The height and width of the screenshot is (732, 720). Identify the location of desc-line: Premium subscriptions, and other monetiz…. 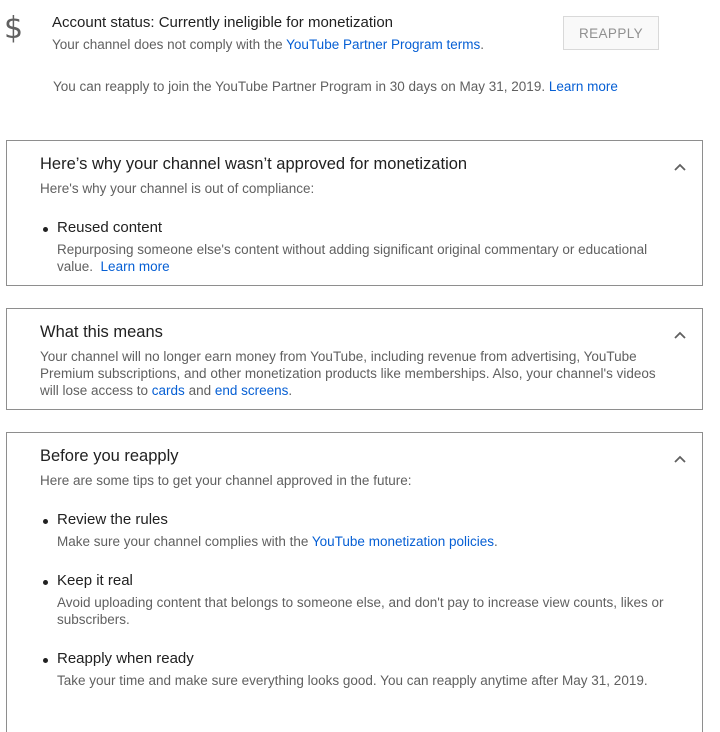
(348, 373).